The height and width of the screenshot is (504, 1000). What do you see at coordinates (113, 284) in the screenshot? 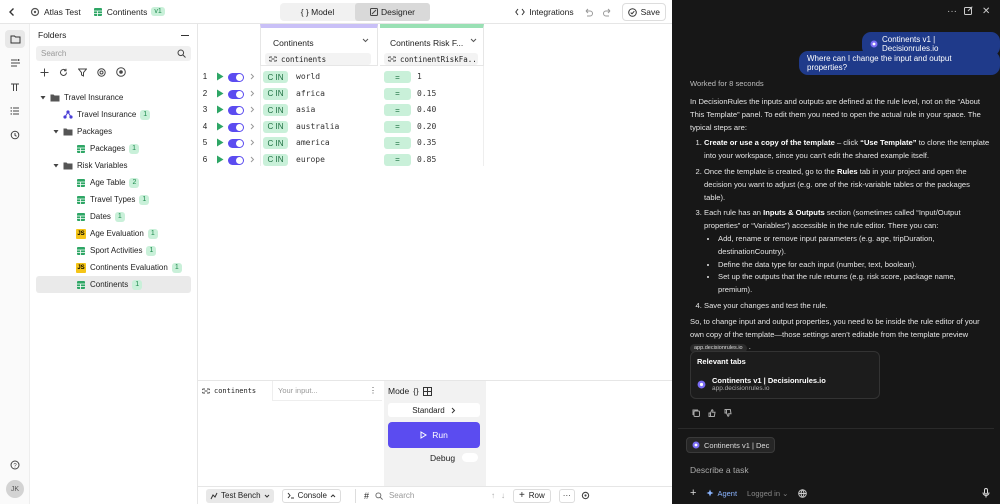
I see `tree-item: Continents 1` at bounding box center [113, 284].